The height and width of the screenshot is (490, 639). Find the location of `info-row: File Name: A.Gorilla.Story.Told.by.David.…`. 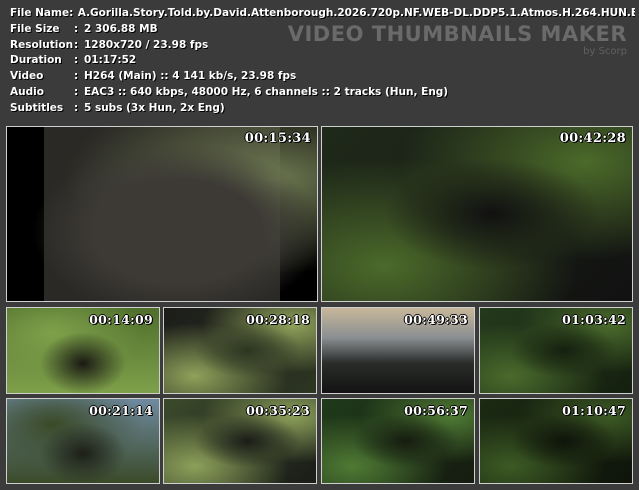

info-row: File Name: A.Gorilla.Story.Told.by.David.… is located at coordinates (322, 14).